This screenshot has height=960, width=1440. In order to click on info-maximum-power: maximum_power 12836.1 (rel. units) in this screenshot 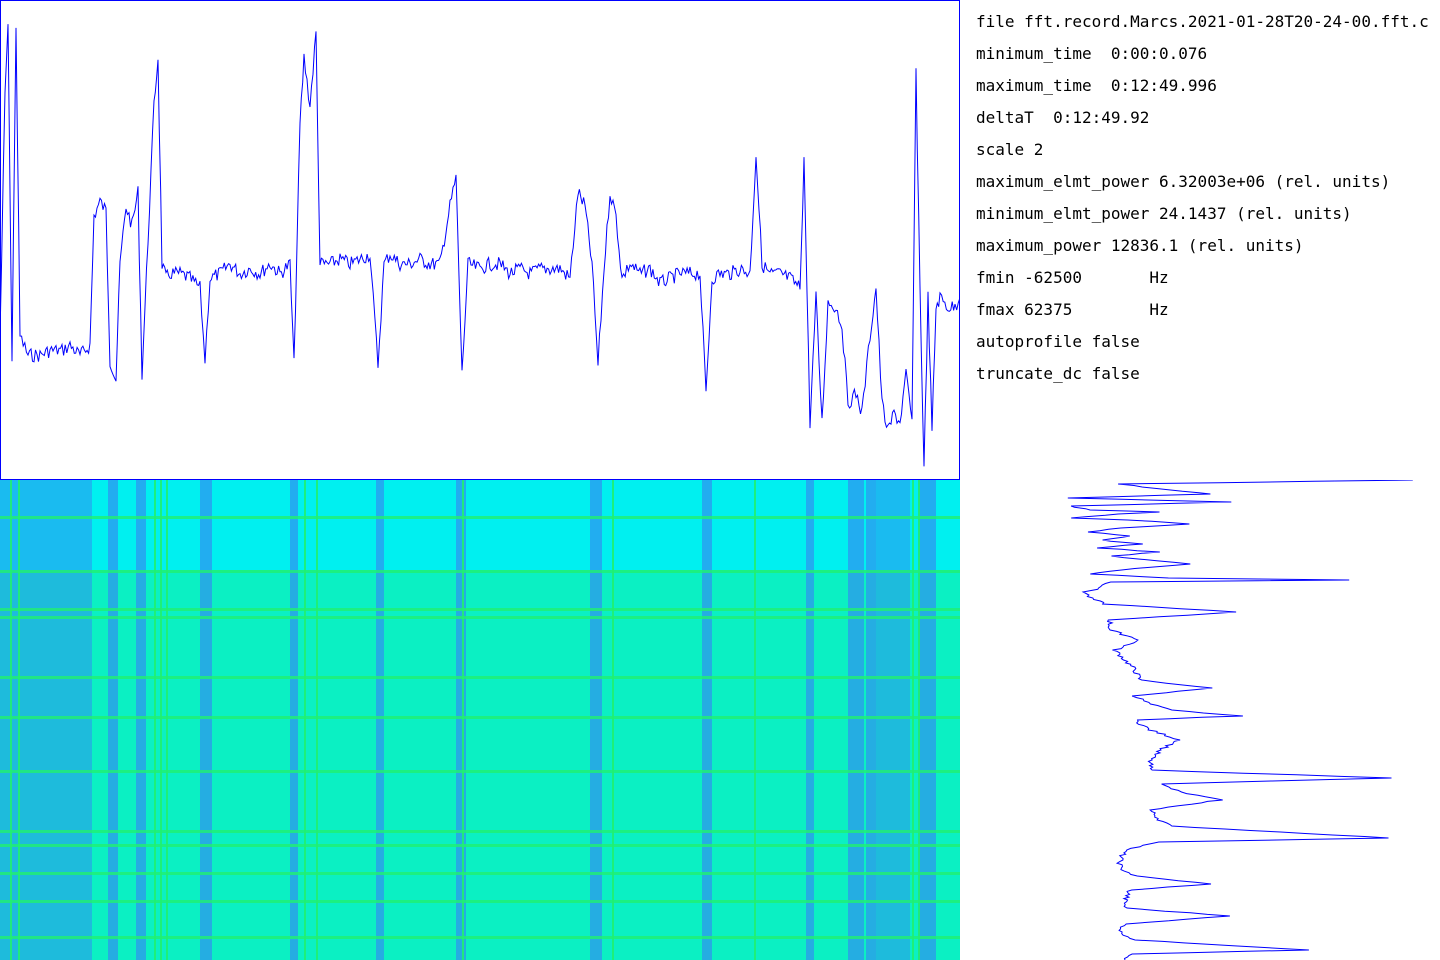, I will do `click(1140, 245)`.